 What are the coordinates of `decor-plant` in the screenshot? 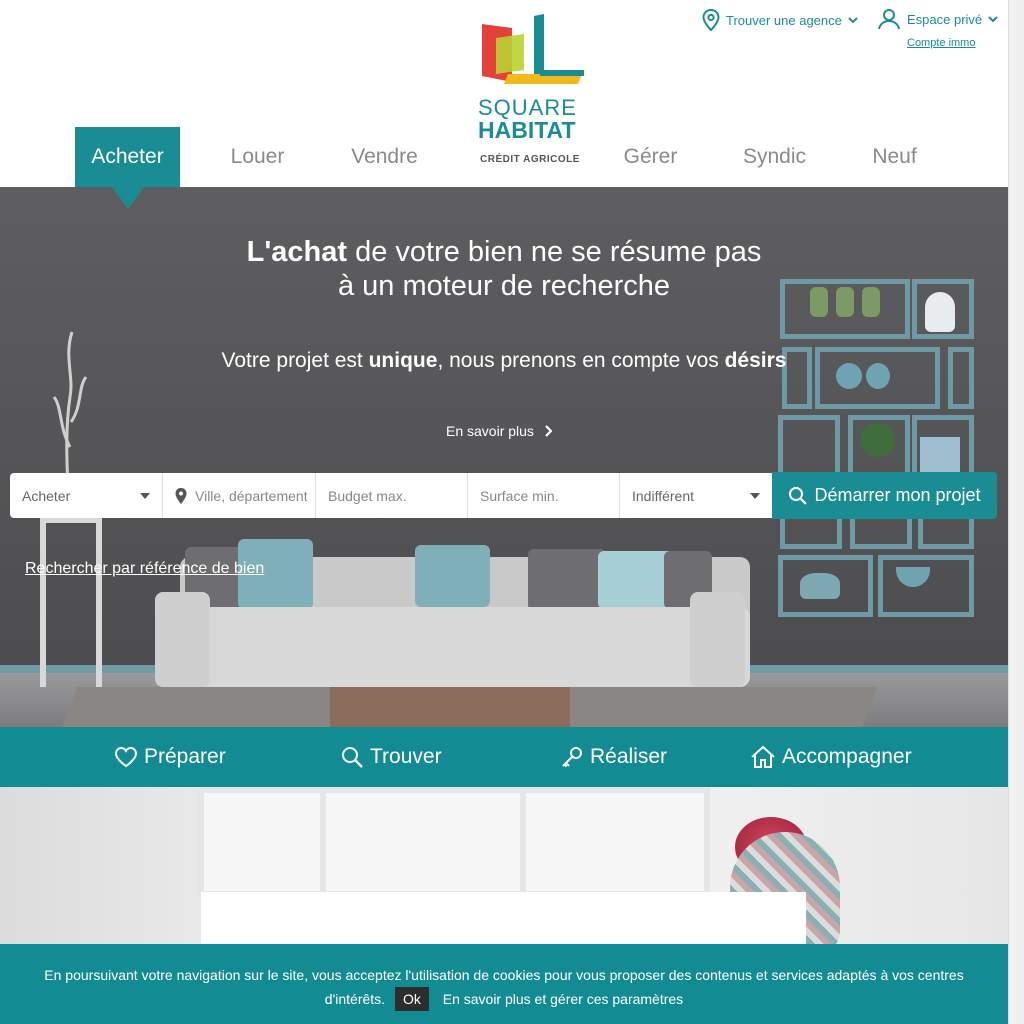 It's located at (878, 440).